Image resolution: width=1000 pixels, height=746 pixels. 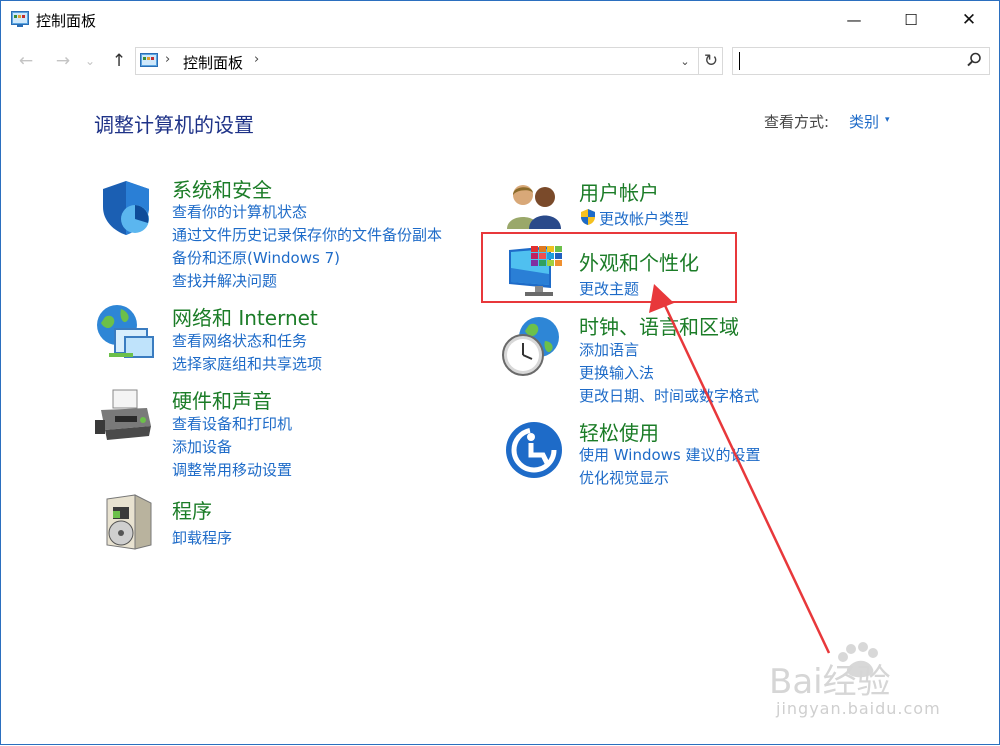 I want to click on printer-icon, so click(x=126, y=417).